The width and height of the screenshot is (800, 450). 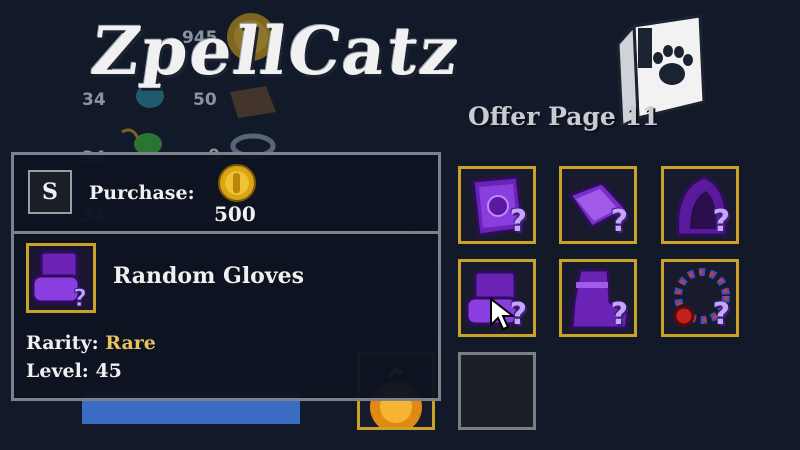 I want to click on tooltip-divider, so click(x=226, y=232).